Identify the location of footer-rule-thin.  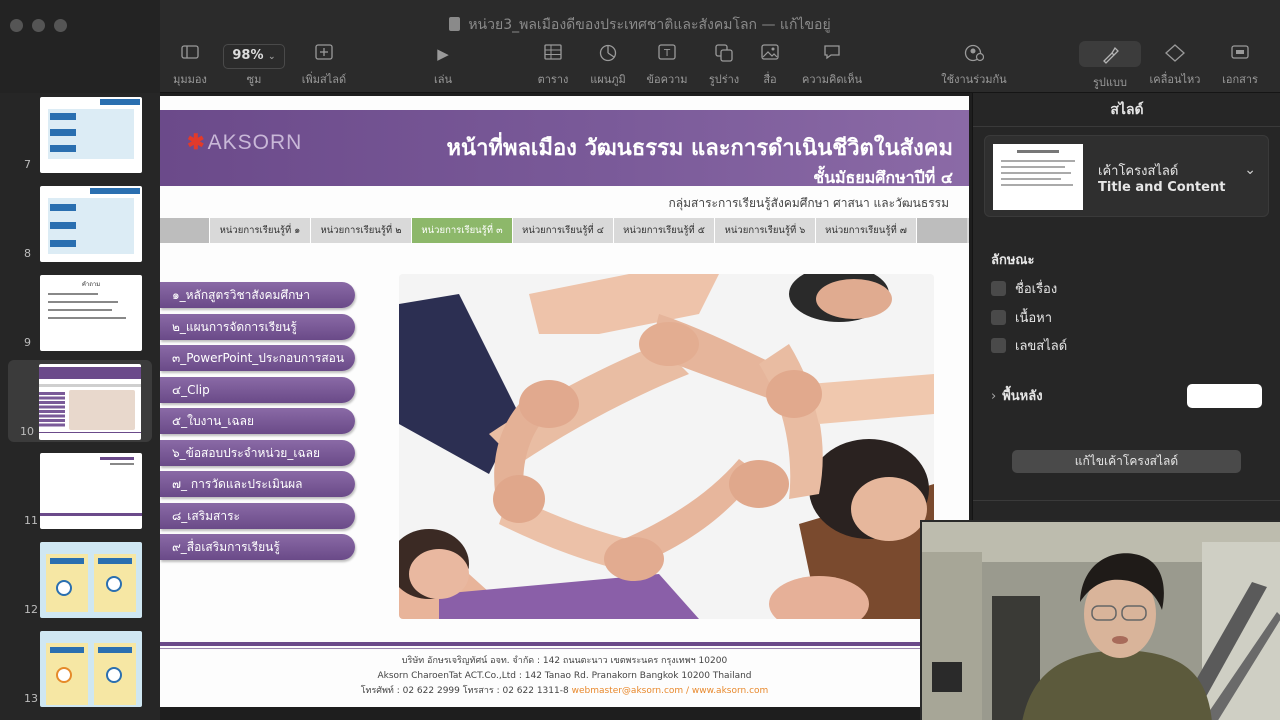
(542, 648).